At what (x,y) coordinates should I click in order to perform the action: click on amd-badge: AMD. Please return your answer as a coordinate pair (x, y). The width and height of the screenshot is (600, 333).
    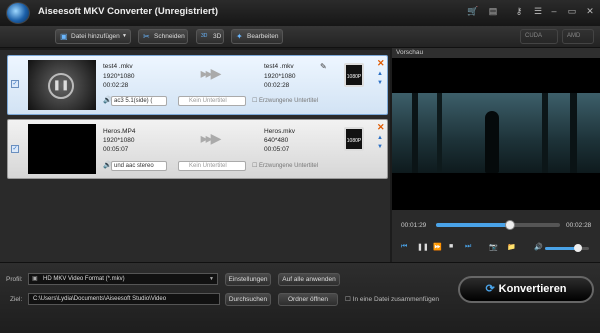
    Looking at the image, I should click on (578, 36).